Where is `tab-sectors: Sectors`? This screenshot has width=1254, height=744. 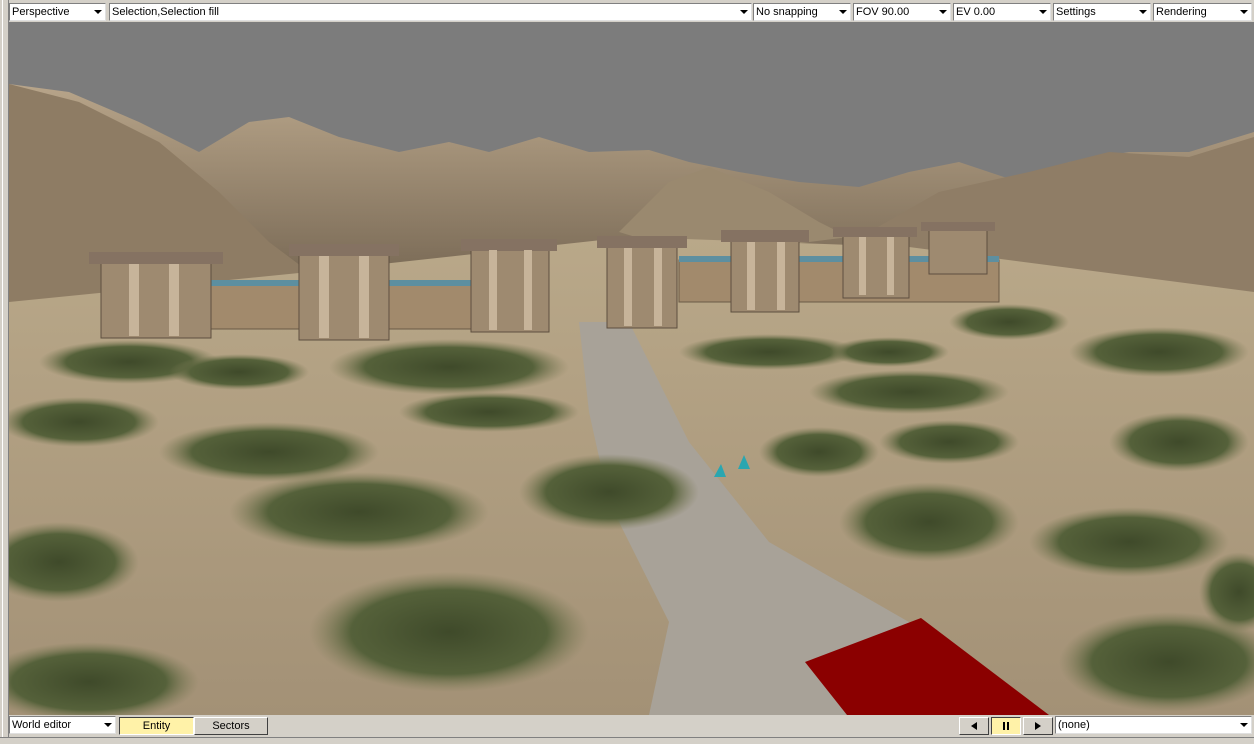 tab-sectors: Sectors is located at coordinates (231, 726).